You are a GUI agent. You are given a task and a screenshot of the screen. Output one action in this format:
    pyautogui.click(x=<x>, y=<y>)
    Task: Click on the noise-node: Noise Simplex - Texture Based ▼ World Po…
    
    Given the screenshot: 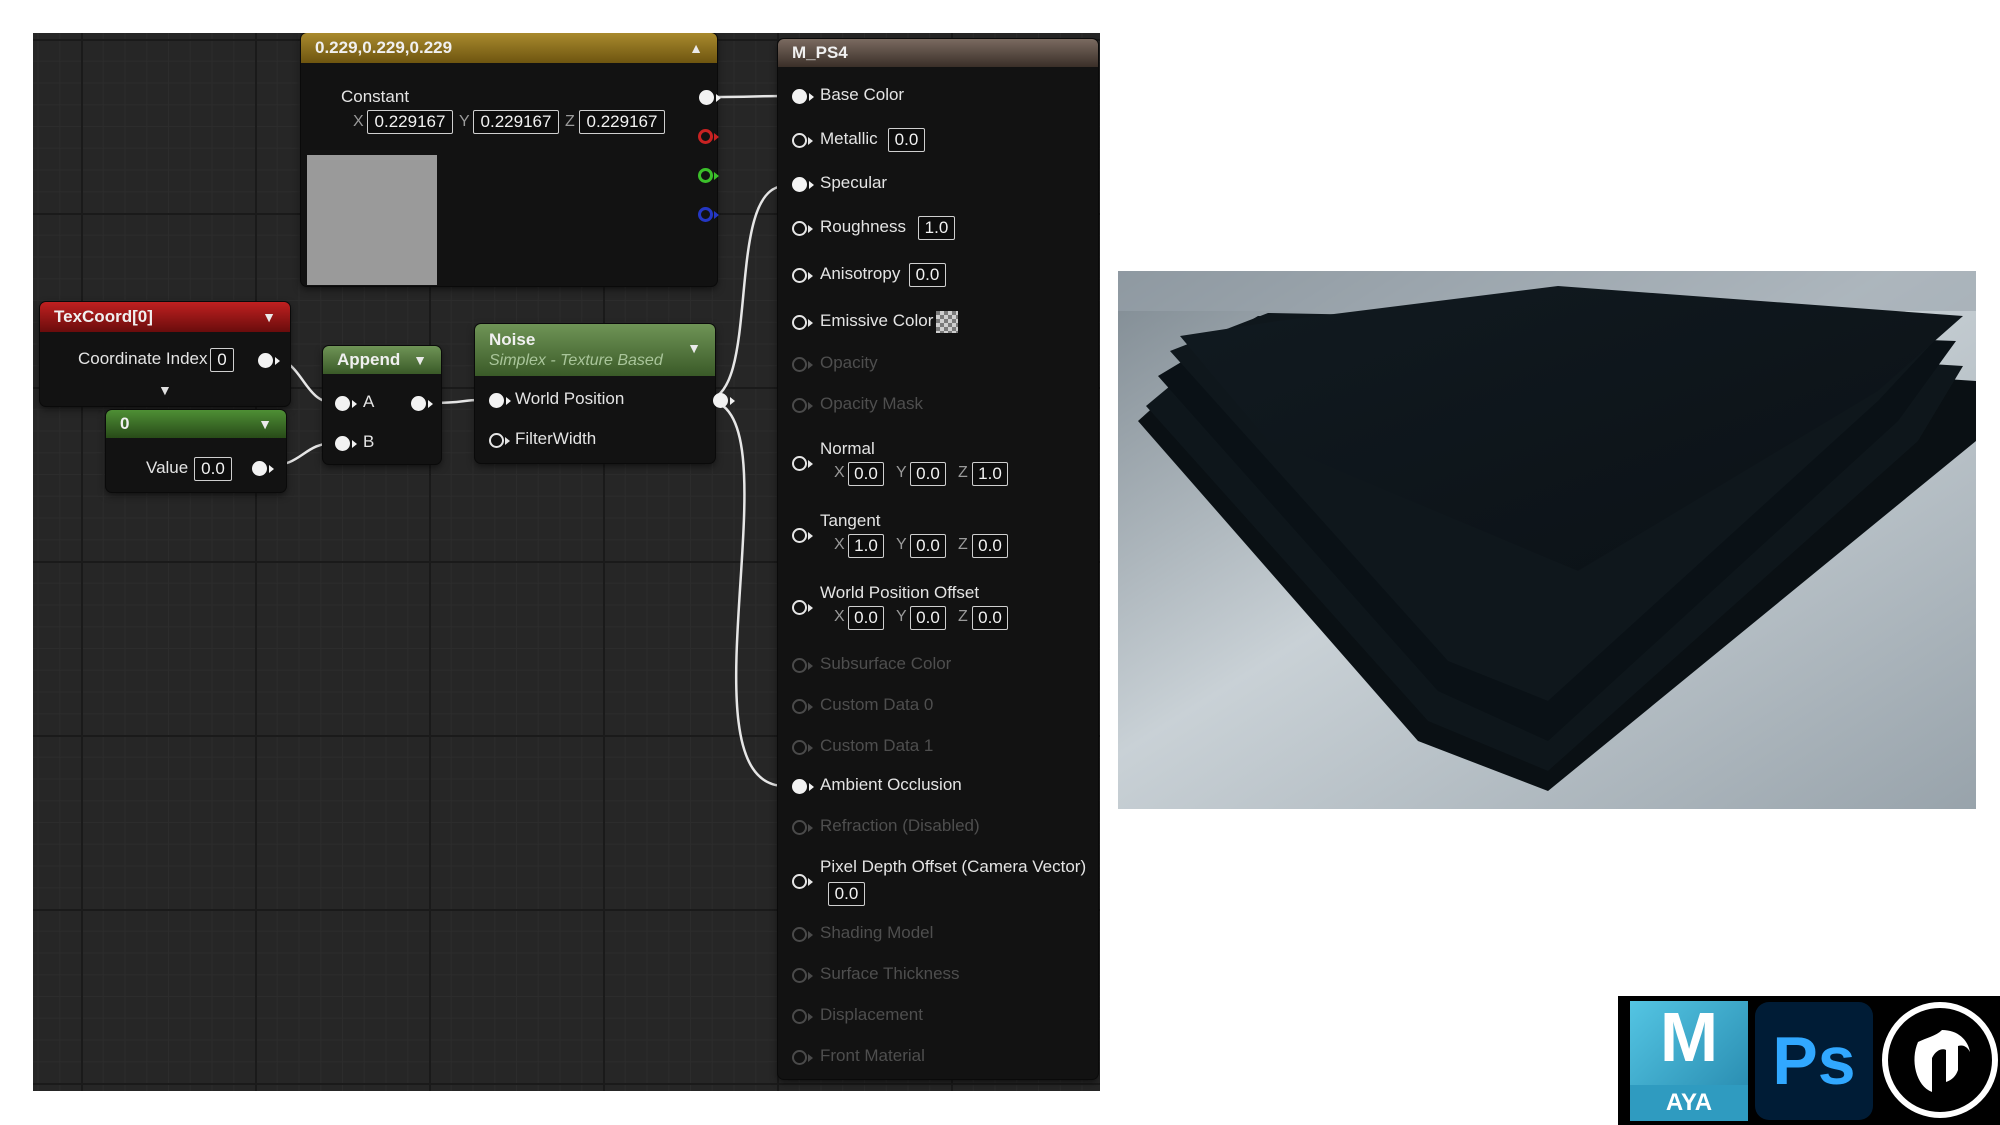 What is the action you would take?
    pyautogui.click(x=605, y=393)
    